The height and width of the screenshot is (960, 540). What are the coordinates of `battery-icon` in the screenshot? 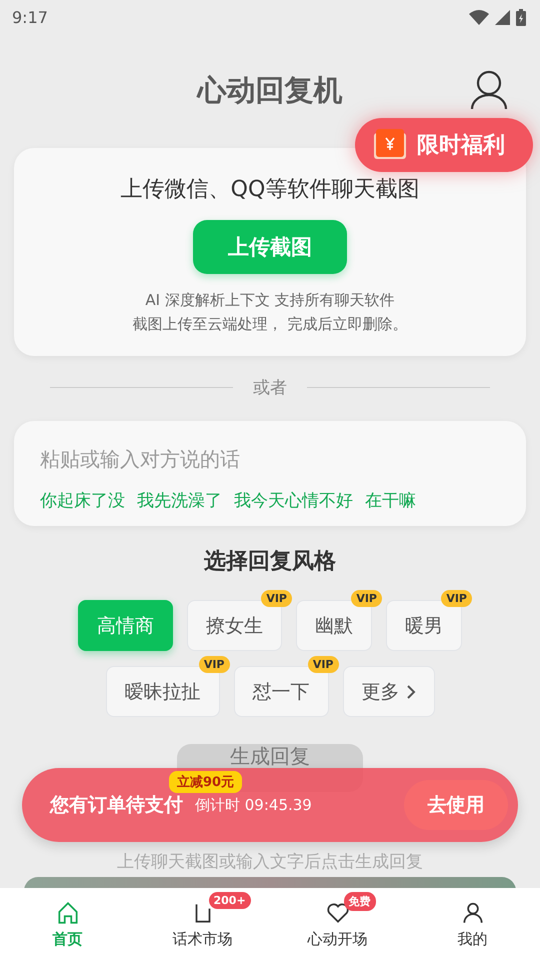 It's located at (521, 17).